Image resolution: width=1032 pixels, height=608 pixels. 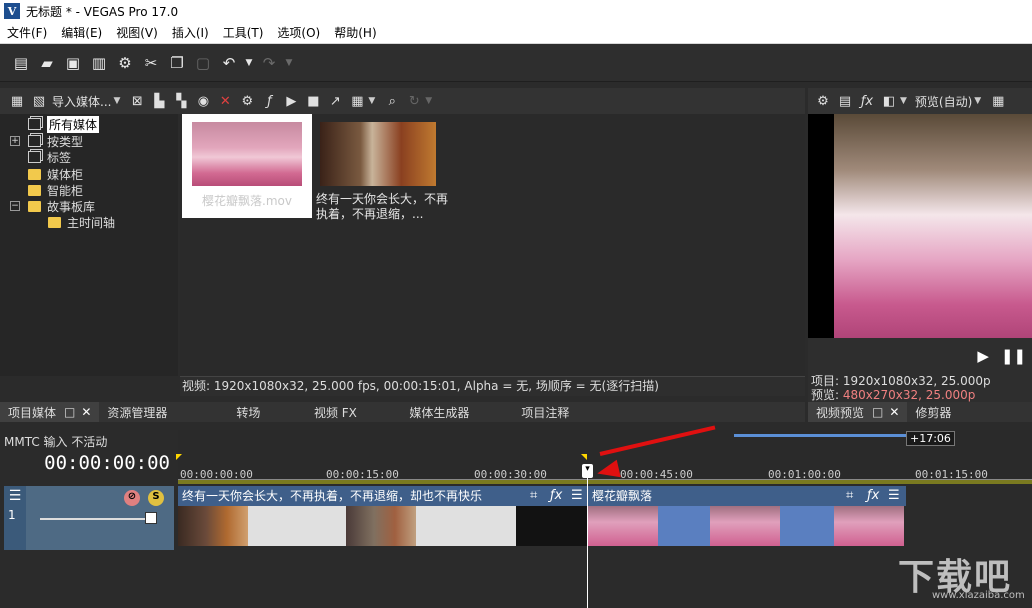 I want to click on clip-2-header: 樱花瓣飘落, so click(x=747, y=496).